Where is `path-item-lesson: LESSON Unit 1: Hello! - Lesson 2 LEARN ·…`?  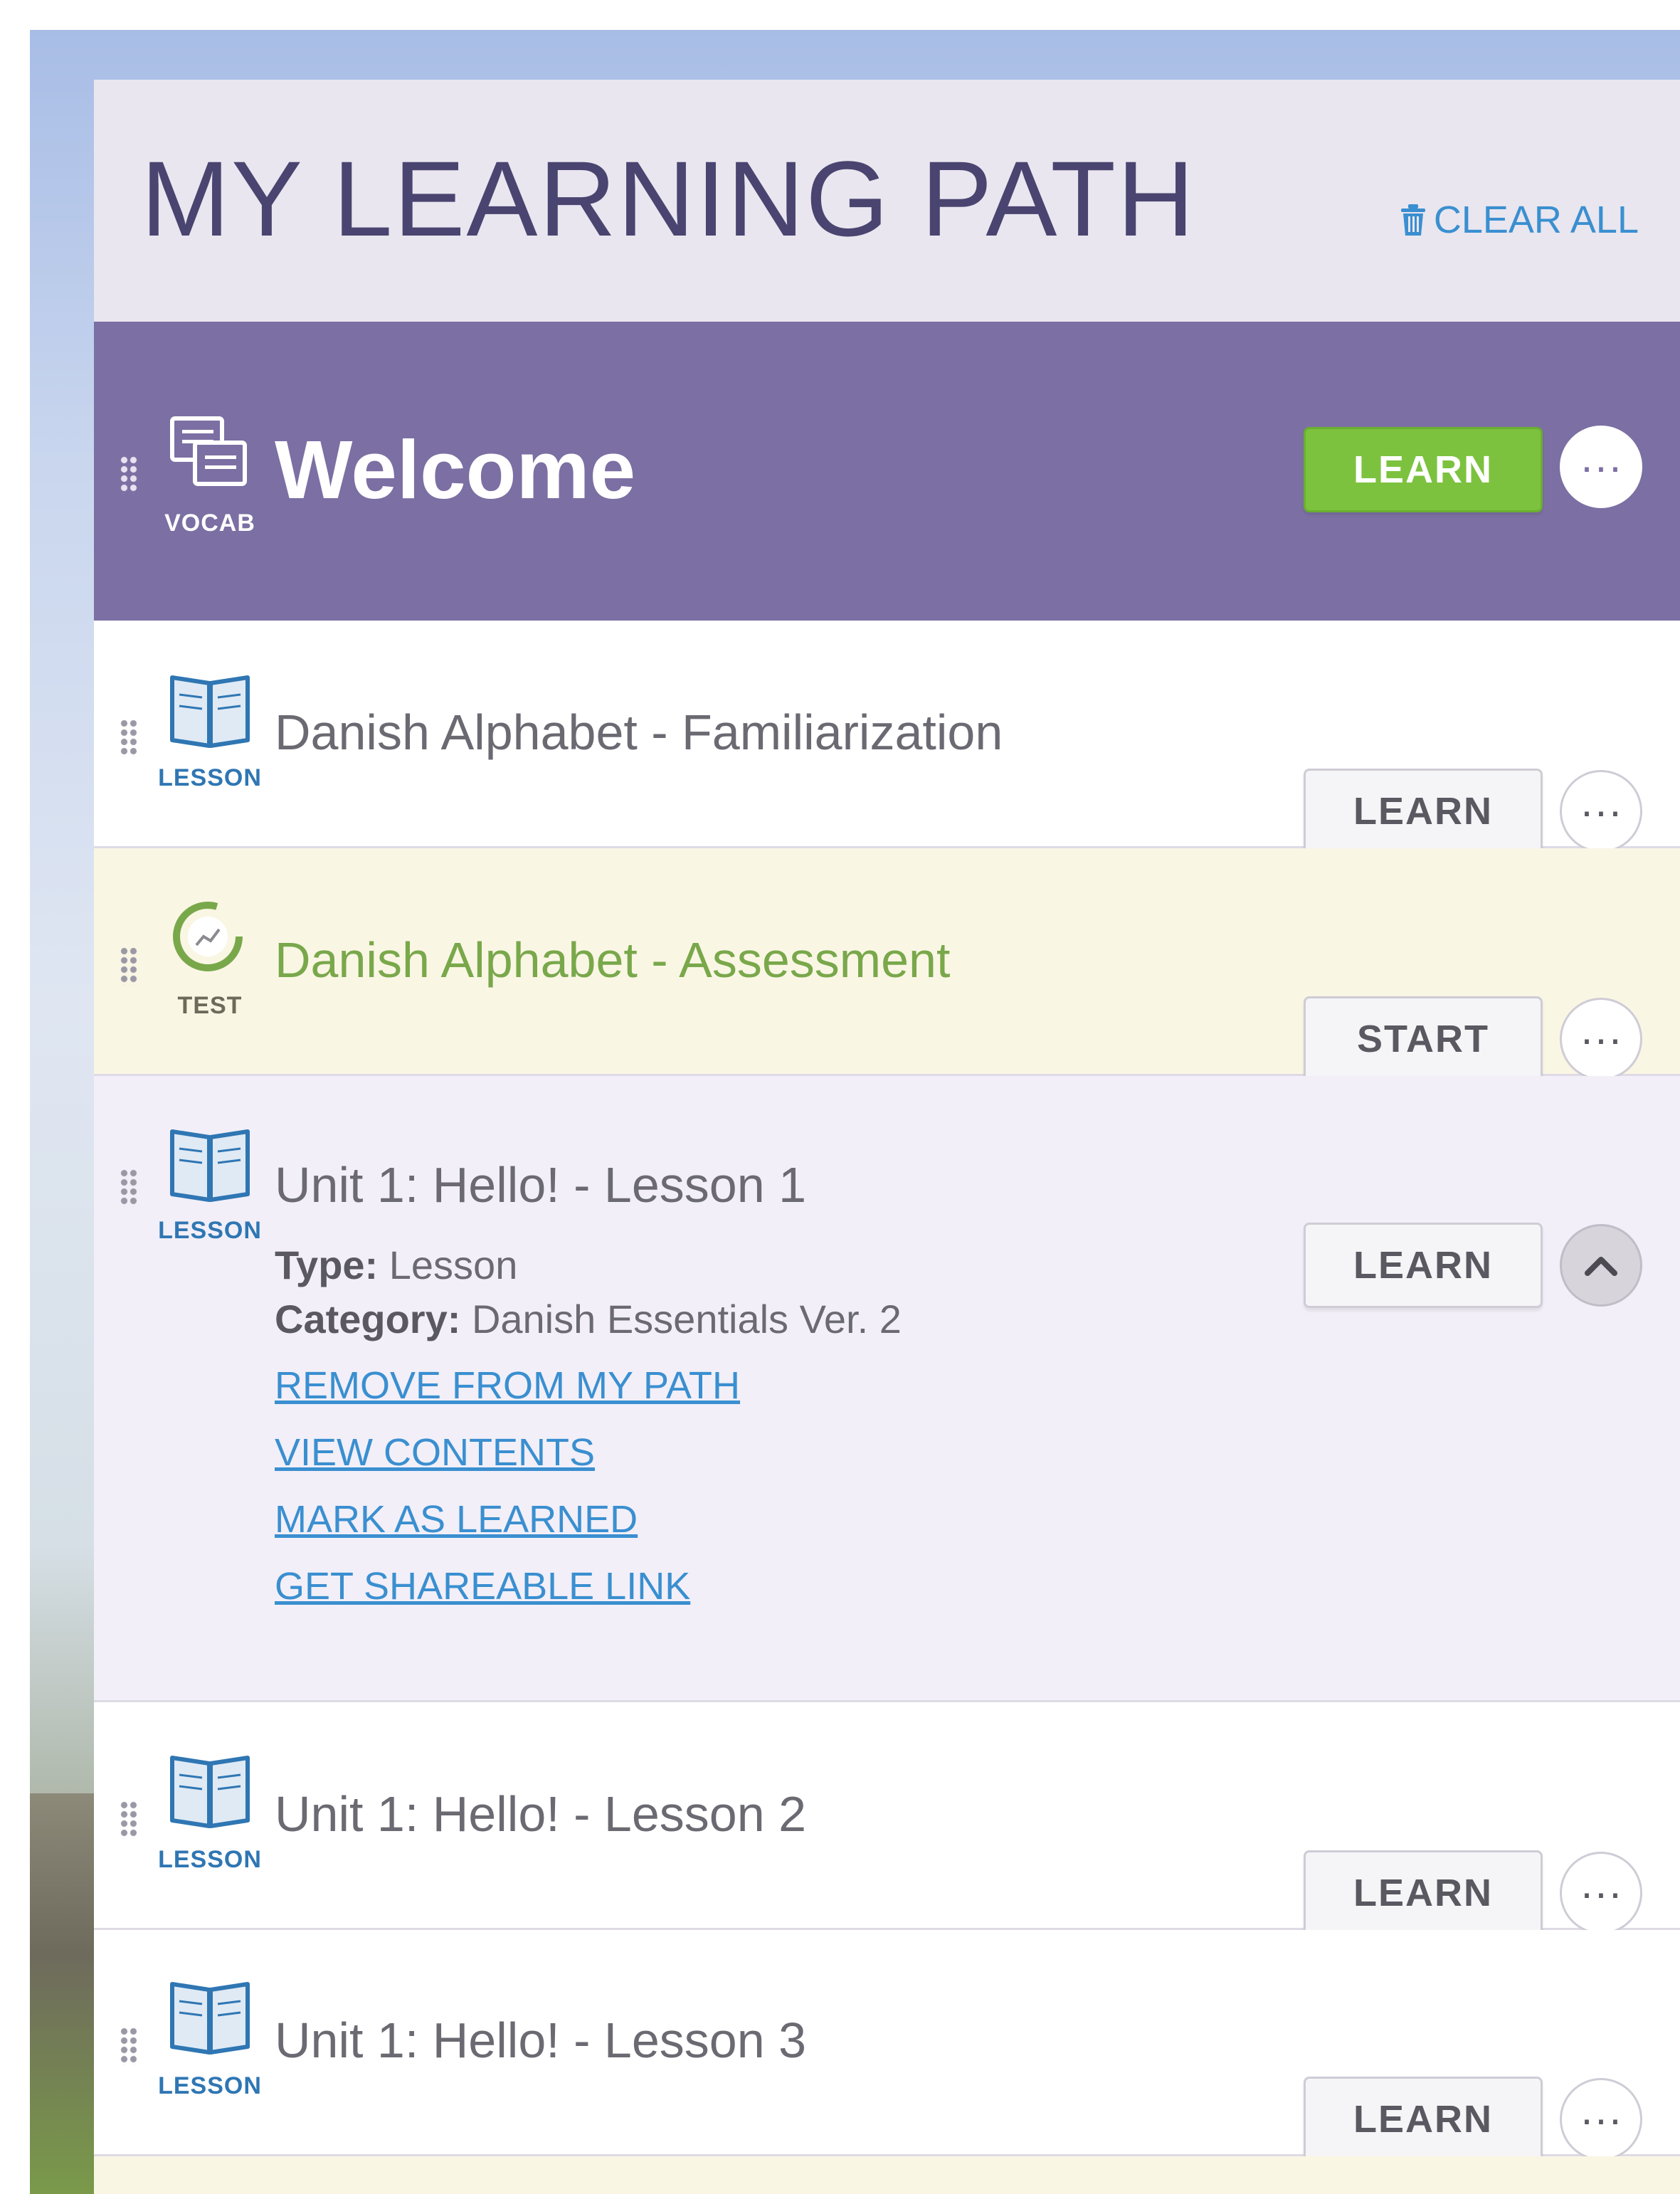
path-item-lesson: LESSON Unit 1: Hello! - Lesson 2 LEARN ·… is located at coordinates (887, 1819).